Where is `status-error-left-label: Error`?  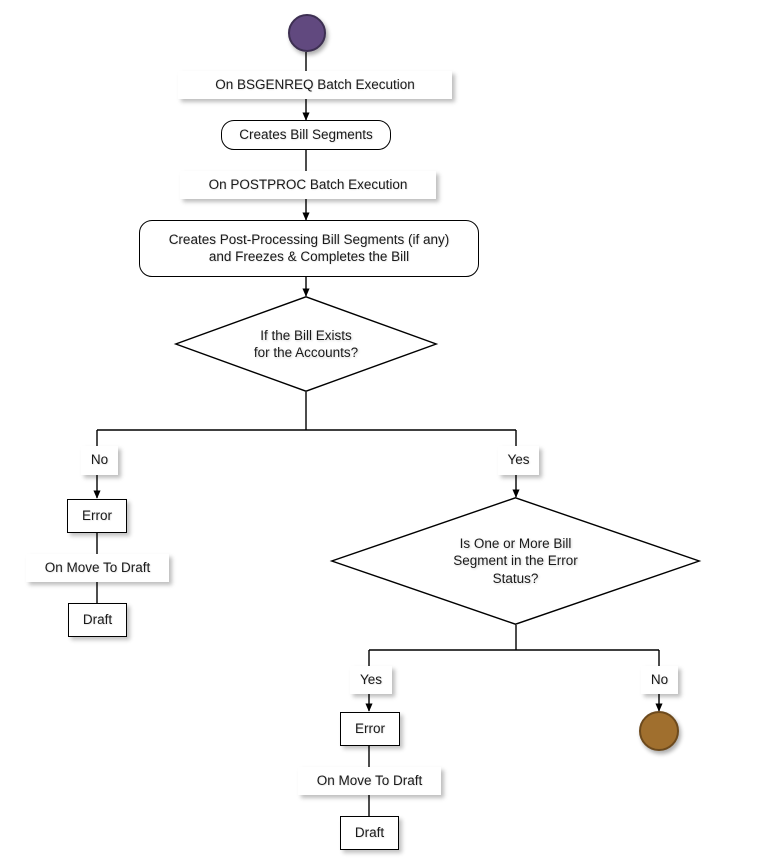
status-error-left-label: Error is located at coordinates (97, 515).